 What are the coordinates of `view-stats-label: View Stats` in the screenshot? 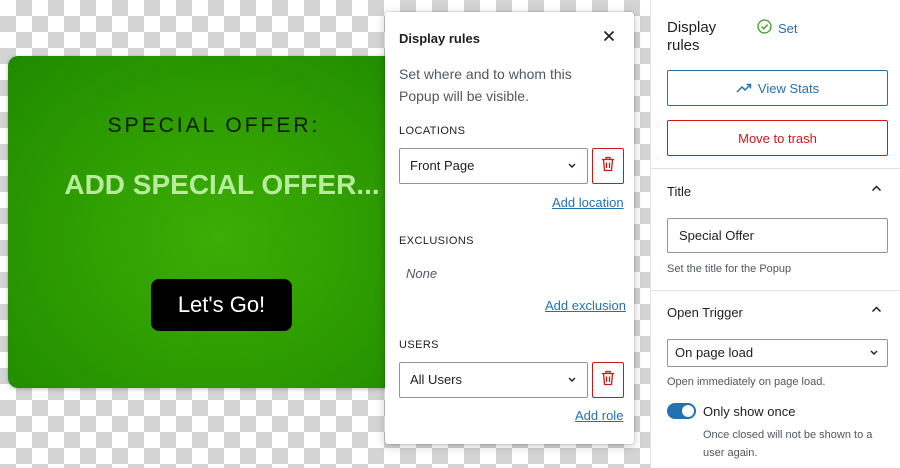 It's located at (788, 88).